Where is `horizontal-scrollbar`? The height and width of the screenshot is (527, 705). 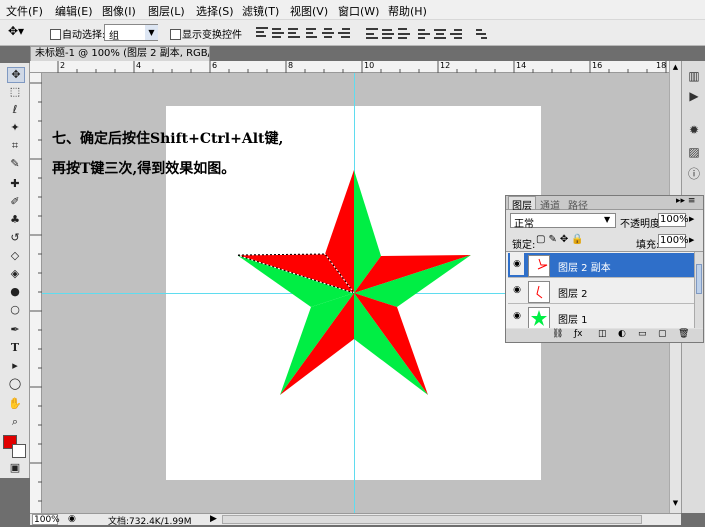
horizontal-scrollbar is located at coordinates (432, 519).